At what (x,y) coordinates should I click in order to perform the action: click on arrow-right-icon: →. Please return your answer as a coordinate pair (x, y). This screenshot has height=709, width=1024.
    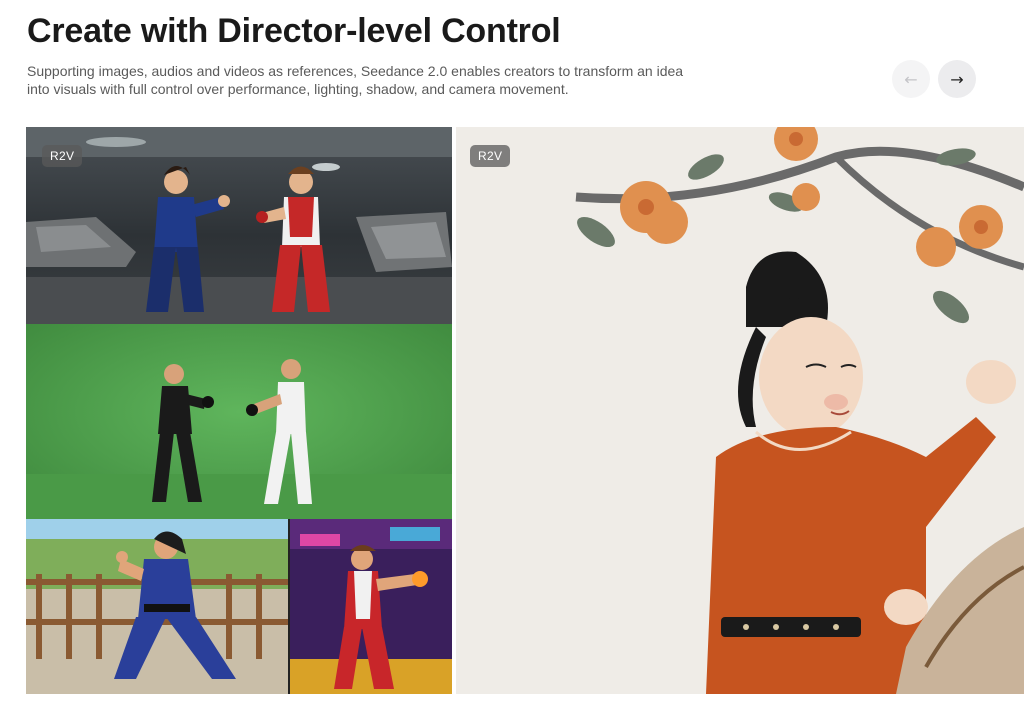
    Looking at the image, I should click on (957, 79).